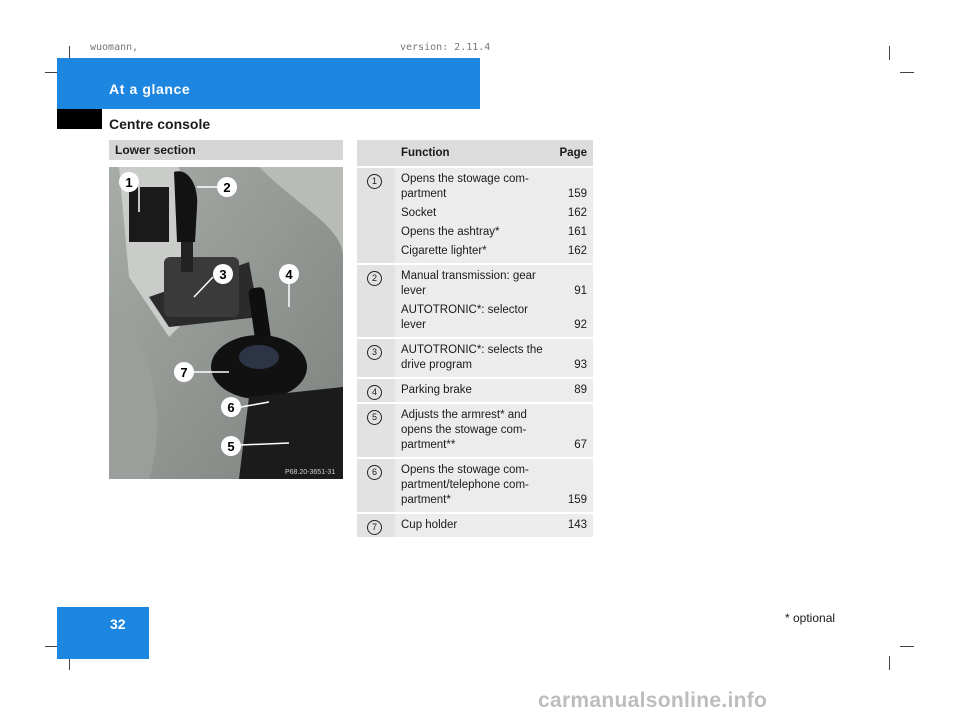  I want to click on page-ref: 67, so click(580, 445).